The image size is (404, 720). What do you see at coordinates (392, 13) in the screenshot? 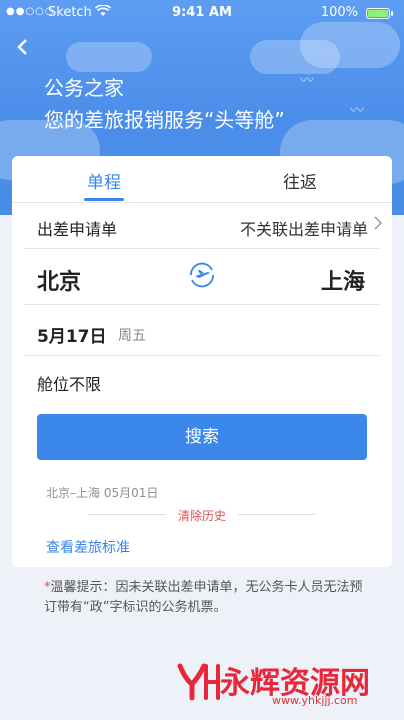
I see `battery-cap` at bounding box center [392, 13].